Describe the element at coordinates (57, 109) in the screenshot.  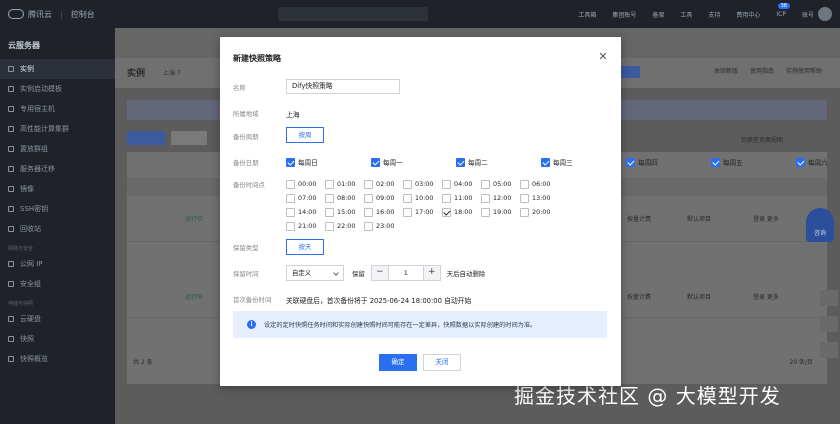
I see `sidebar-item-dedicated-host: 专用宿主机` at that location.